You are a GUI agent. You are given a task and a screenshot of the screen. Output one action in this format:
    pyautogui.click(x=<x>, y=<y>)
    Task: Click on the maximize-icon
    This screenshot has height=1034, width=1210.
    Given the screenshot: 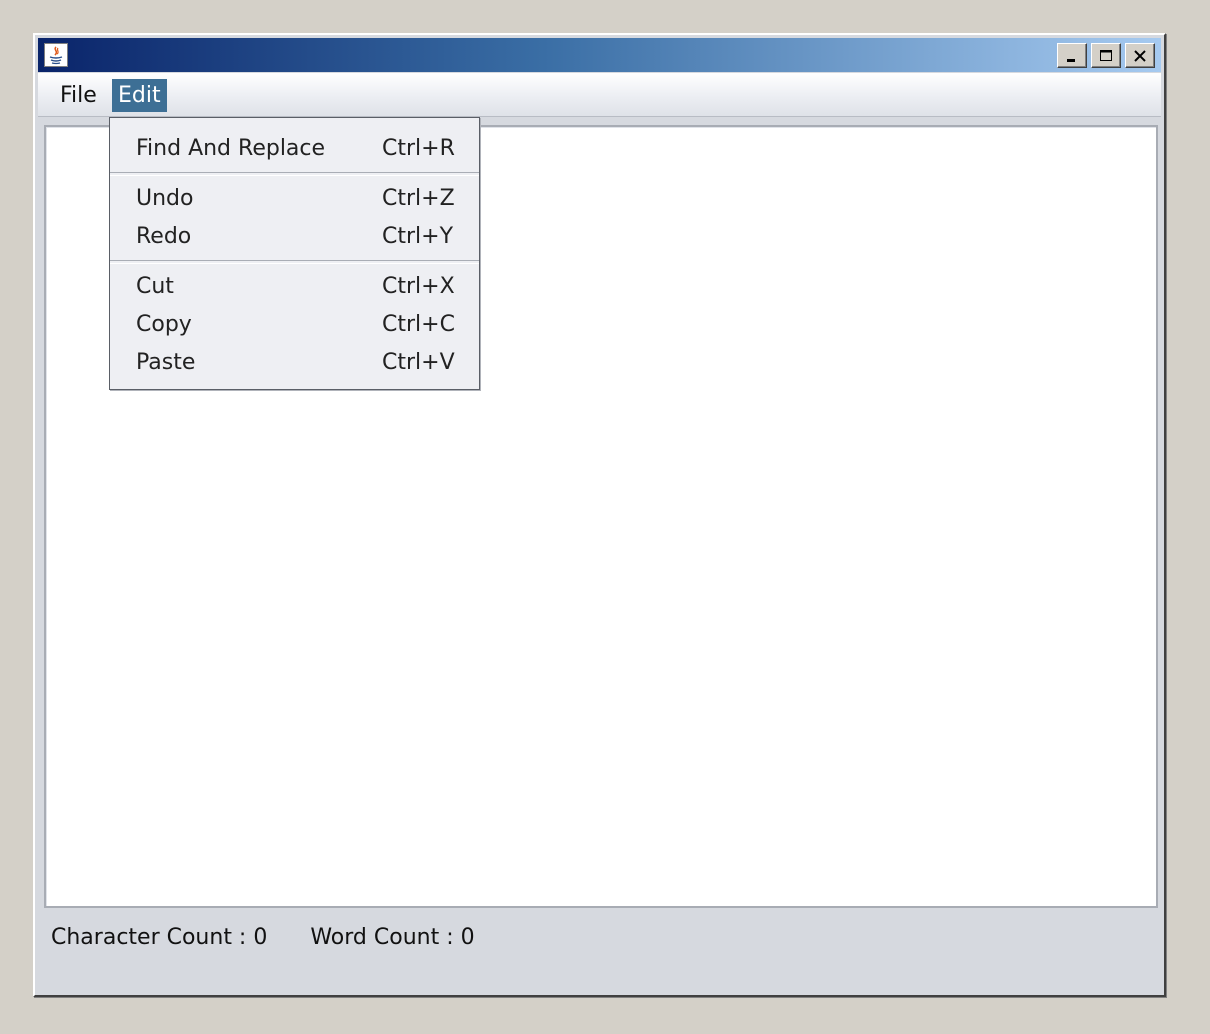 What is the action you would take?
    pyautogui.click(x=1106, y=55)
    